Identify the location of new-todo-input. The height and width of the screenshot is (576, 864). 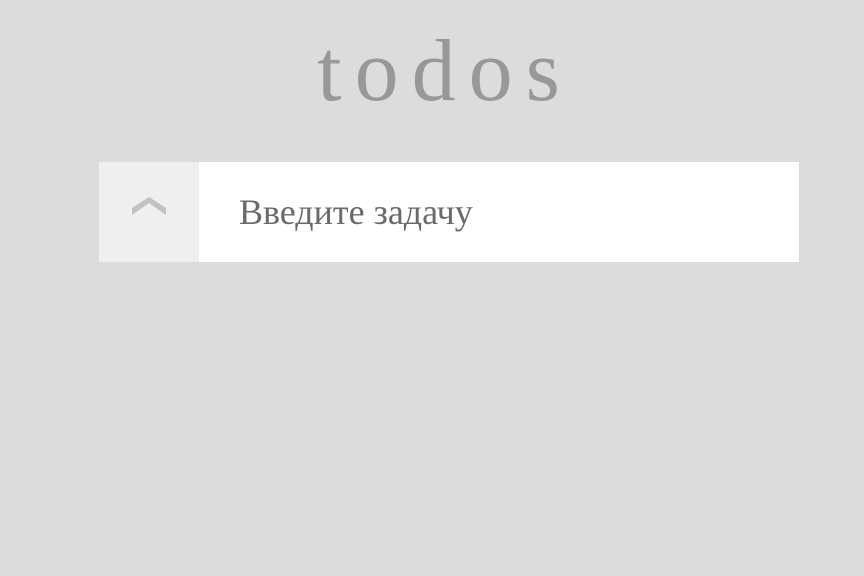
(499, 212).